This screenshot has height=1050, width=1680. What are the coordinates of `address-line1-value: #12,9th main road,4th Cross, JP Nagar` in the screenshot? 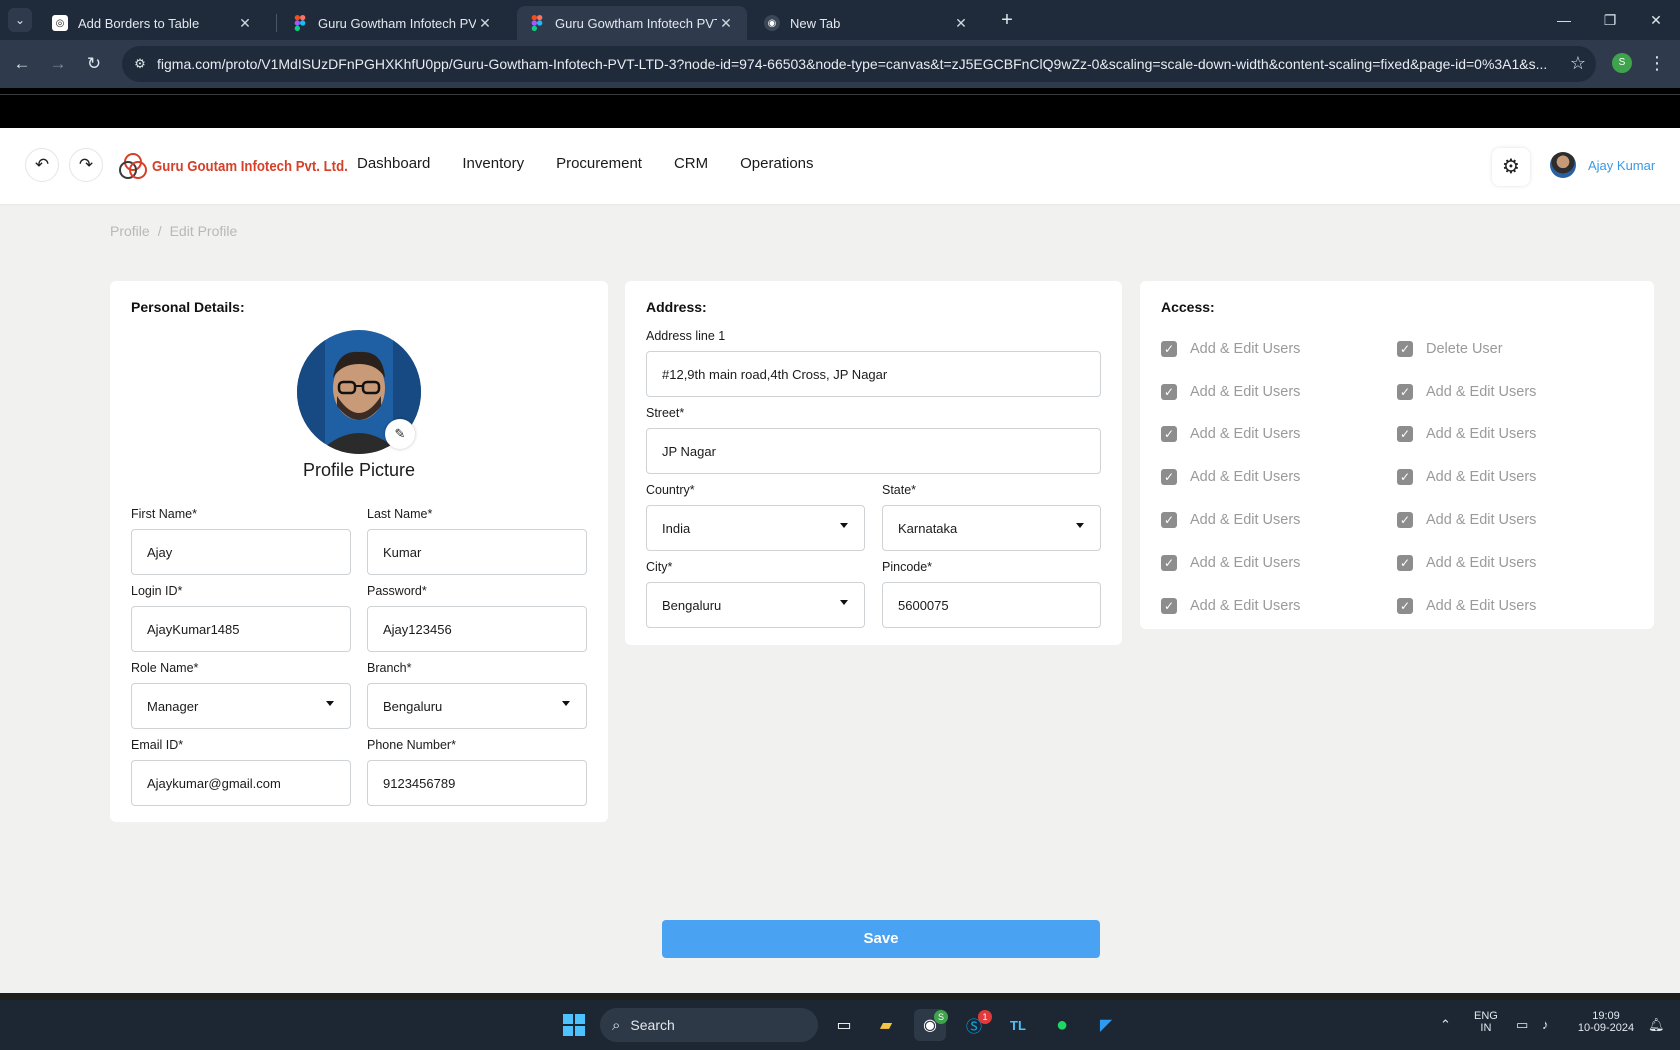 It's located at (775, 374).